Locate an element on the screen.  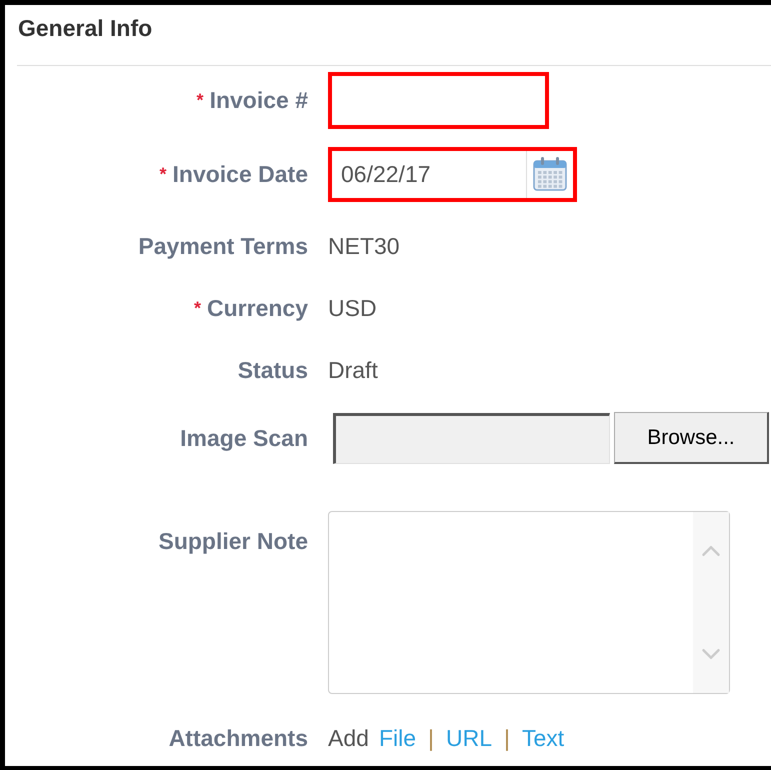
field-value: USD is located at coordinates (352, 308).